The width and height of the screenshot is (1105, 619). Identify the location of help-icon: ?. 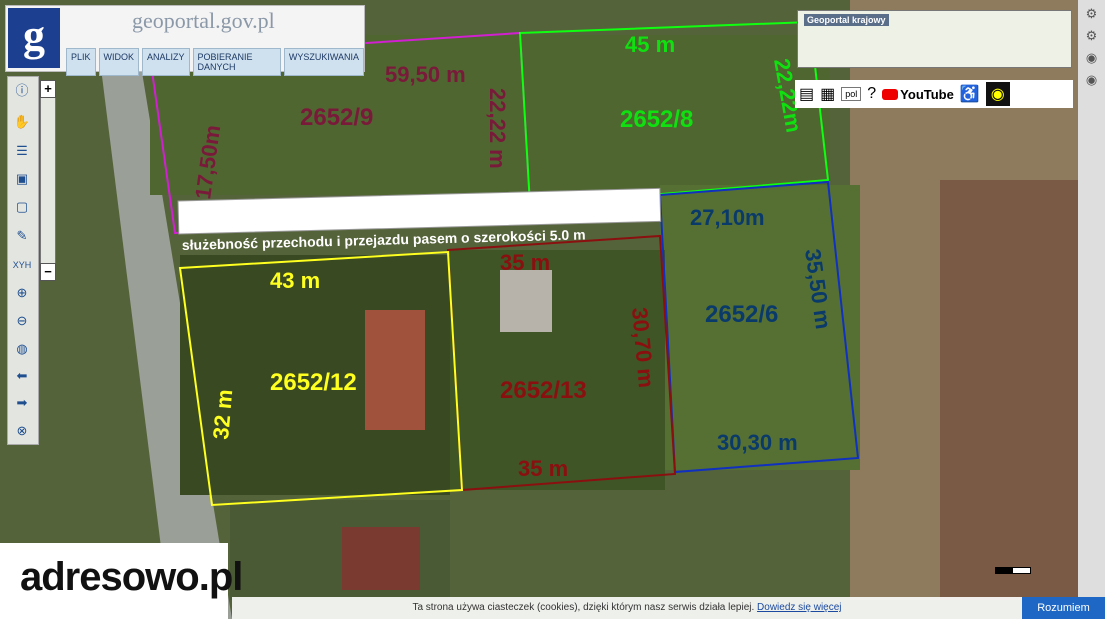
(871, 94).